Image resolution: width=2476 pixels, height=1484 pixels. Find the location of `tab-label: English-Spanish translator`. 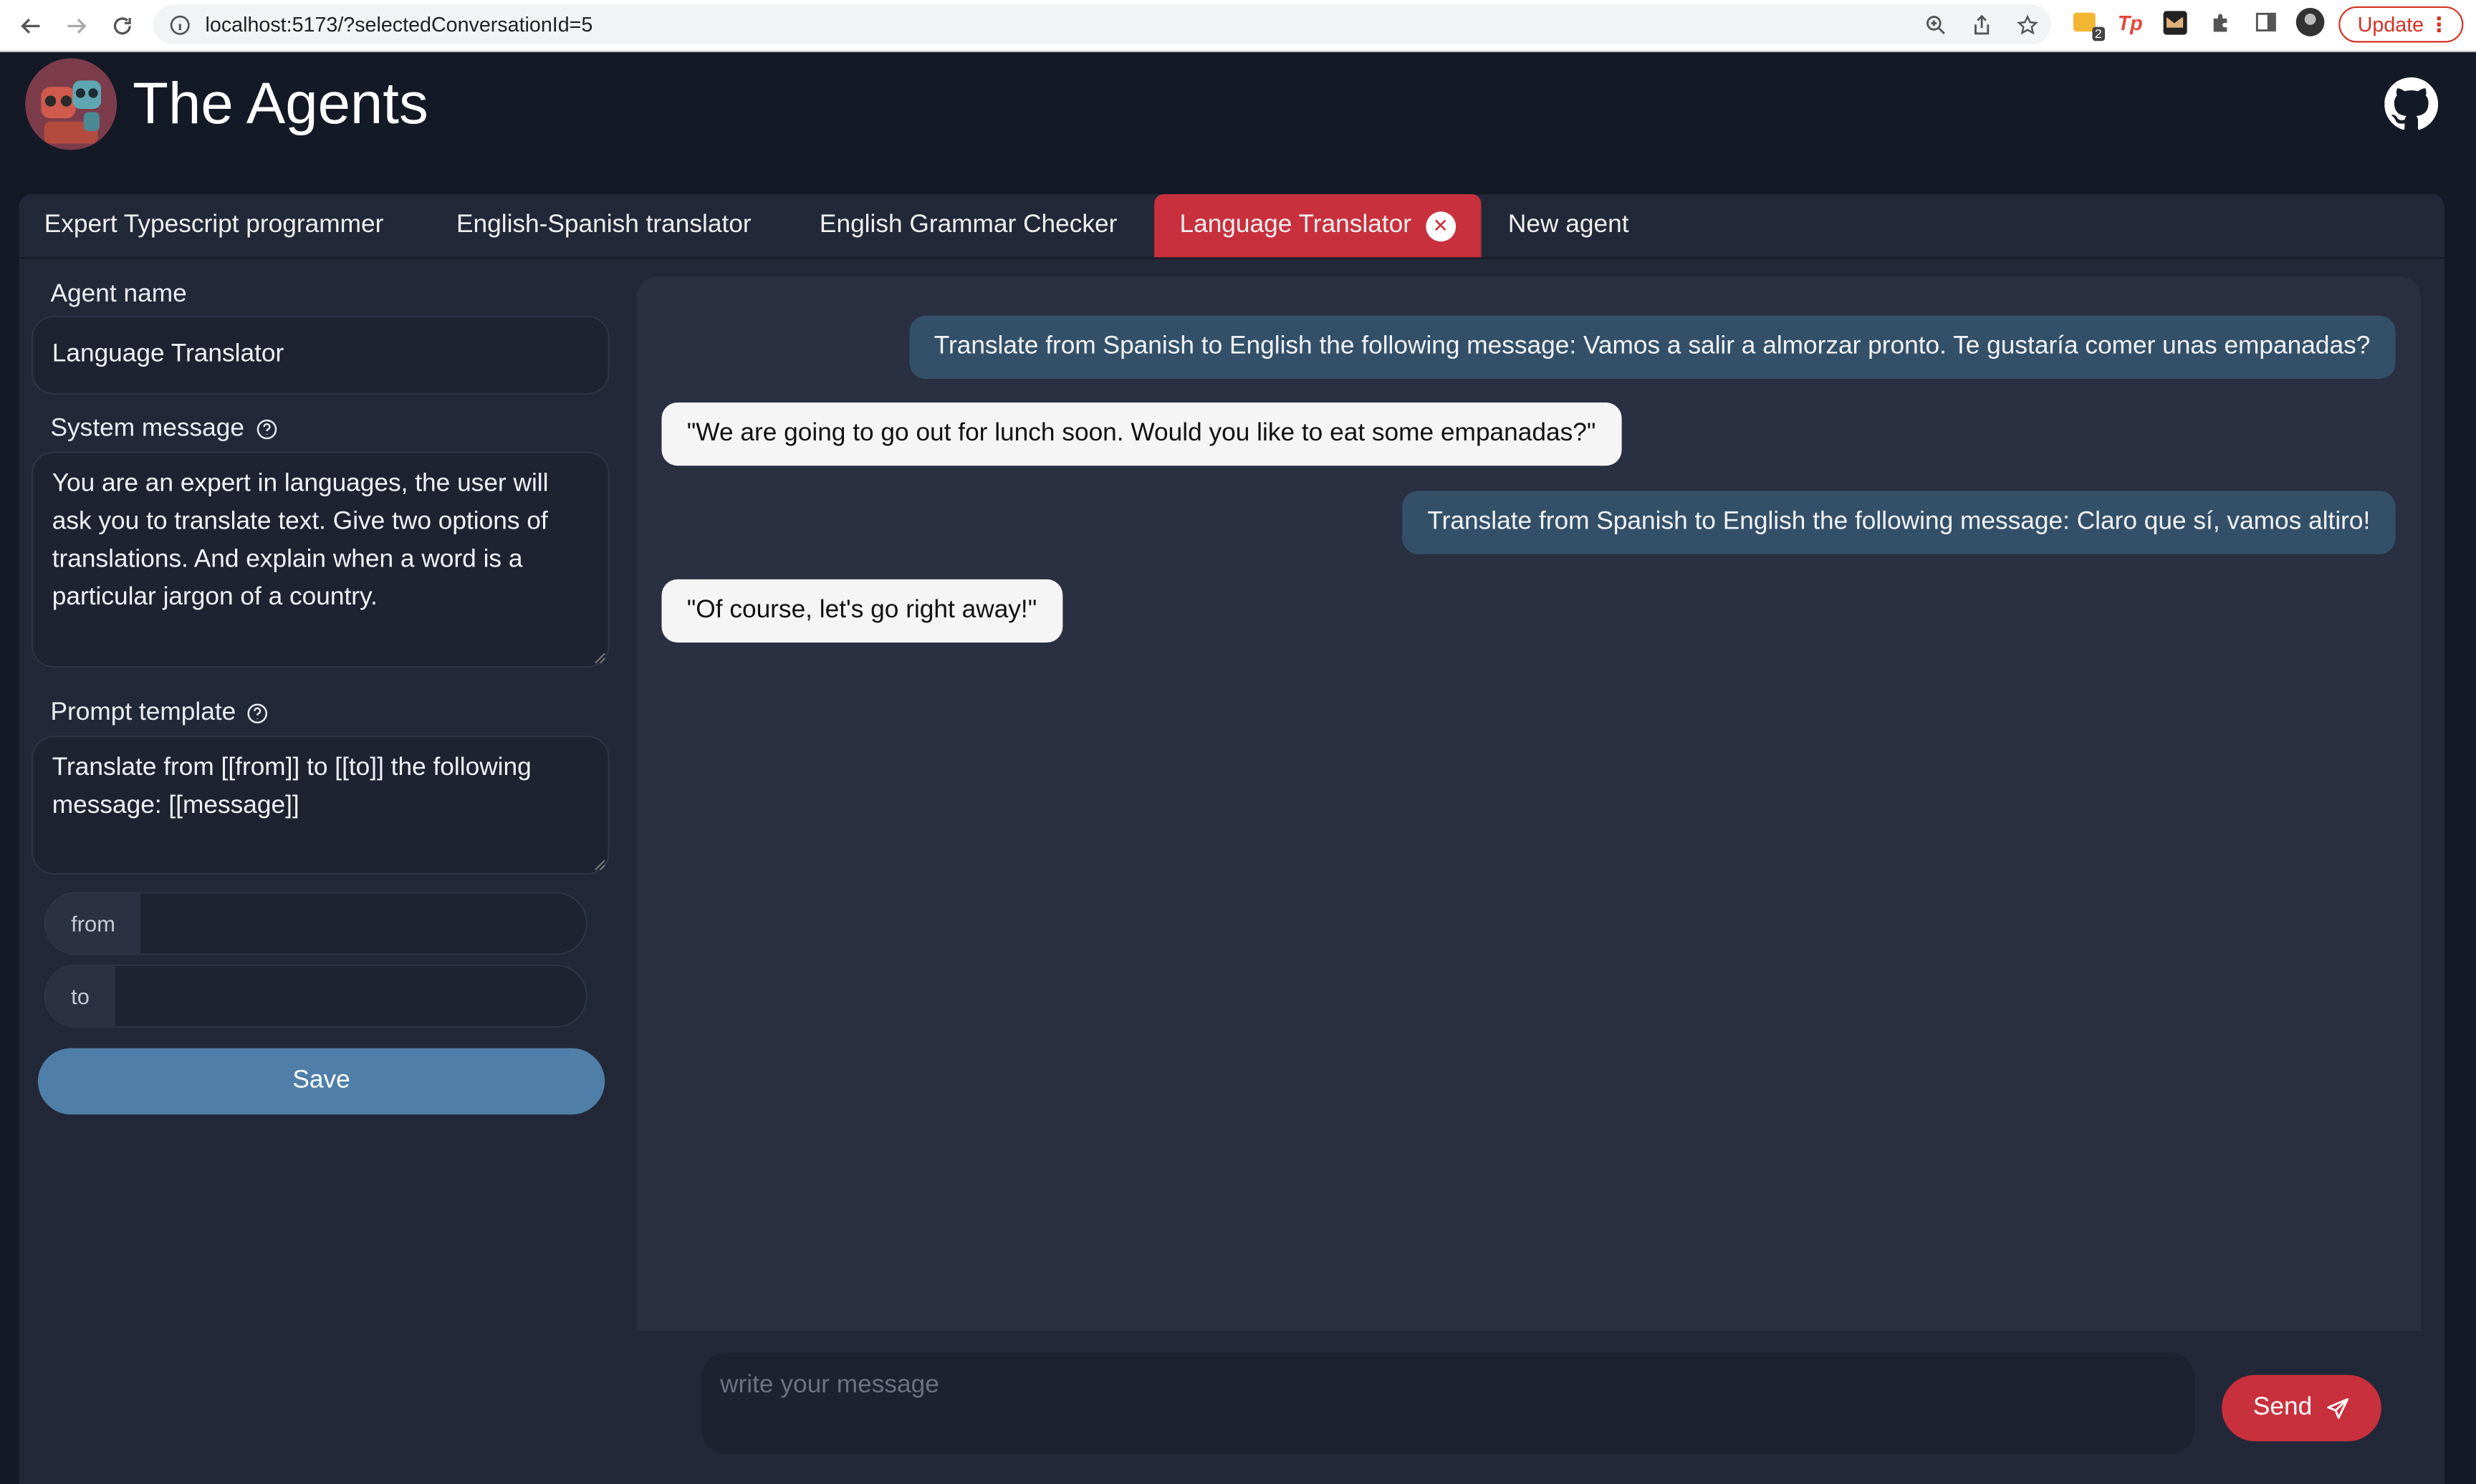

tab-label: English-Spanish translator is located at coordinates (604, 224).